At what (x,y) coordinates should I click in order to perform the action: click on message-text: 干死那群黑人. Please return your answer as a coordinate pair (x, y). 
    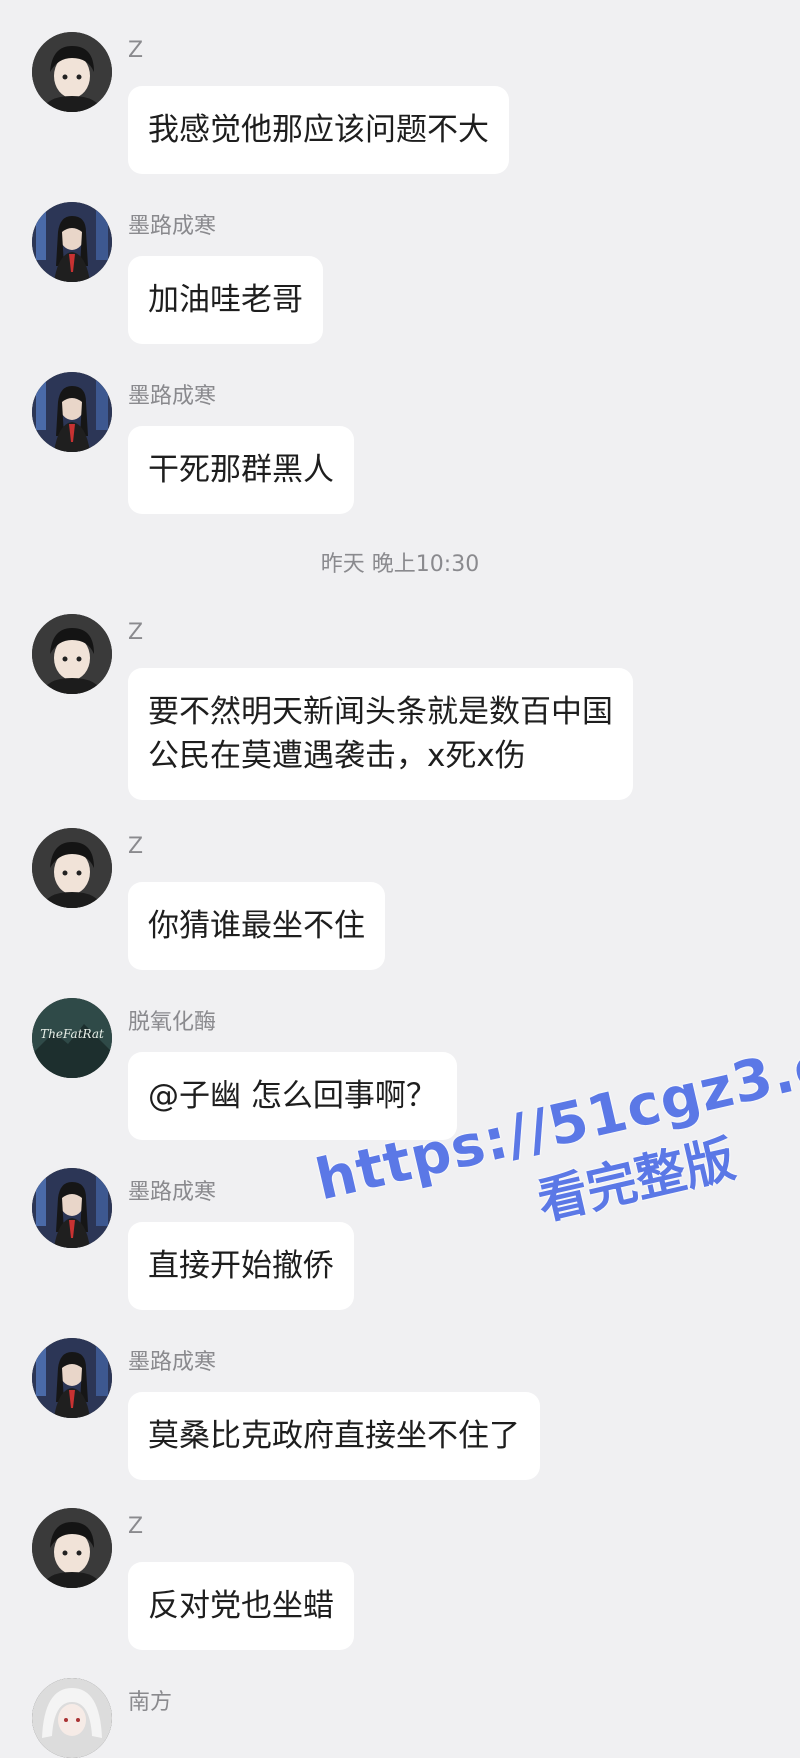
    Looking at the image, I should click on (241, 470).